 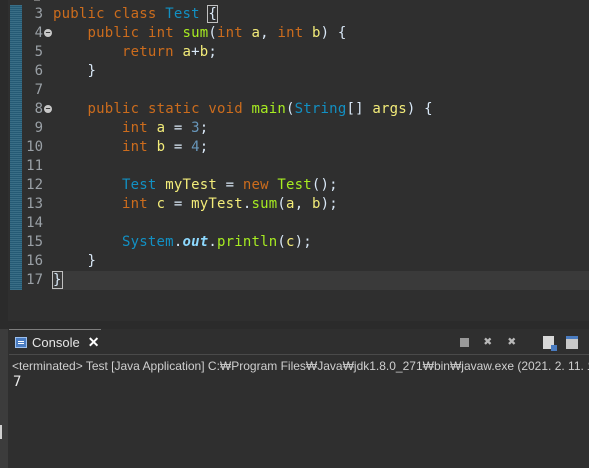 What do you see at coordinates (34, 185) in the screenshot?
I see `line-number: 12` at bounding box center [34, 185].